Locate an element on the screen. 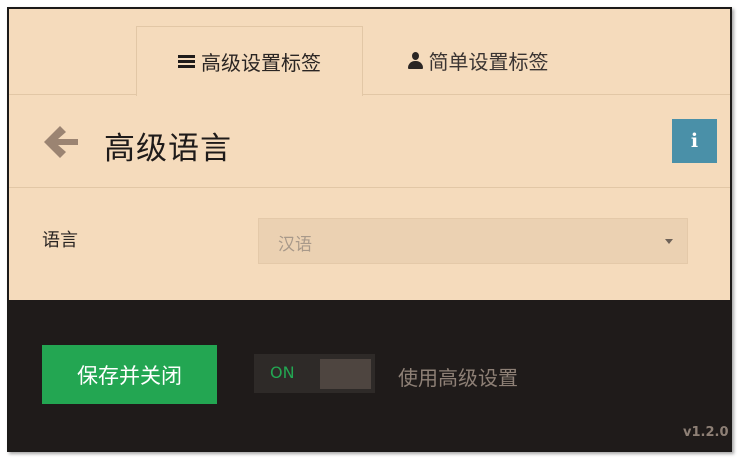  info-icon: i is located at coordinates (694, 141).